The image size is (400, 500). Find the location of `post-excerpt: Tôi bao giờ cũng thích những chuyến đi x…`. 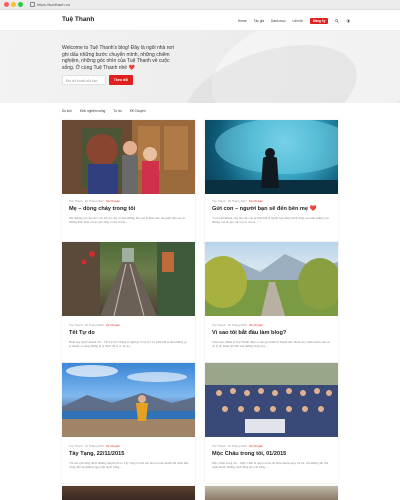

post-excerpt: Tôi bao giờ cũng thích những chuyến đi x… is located at coordinates (129, 465).